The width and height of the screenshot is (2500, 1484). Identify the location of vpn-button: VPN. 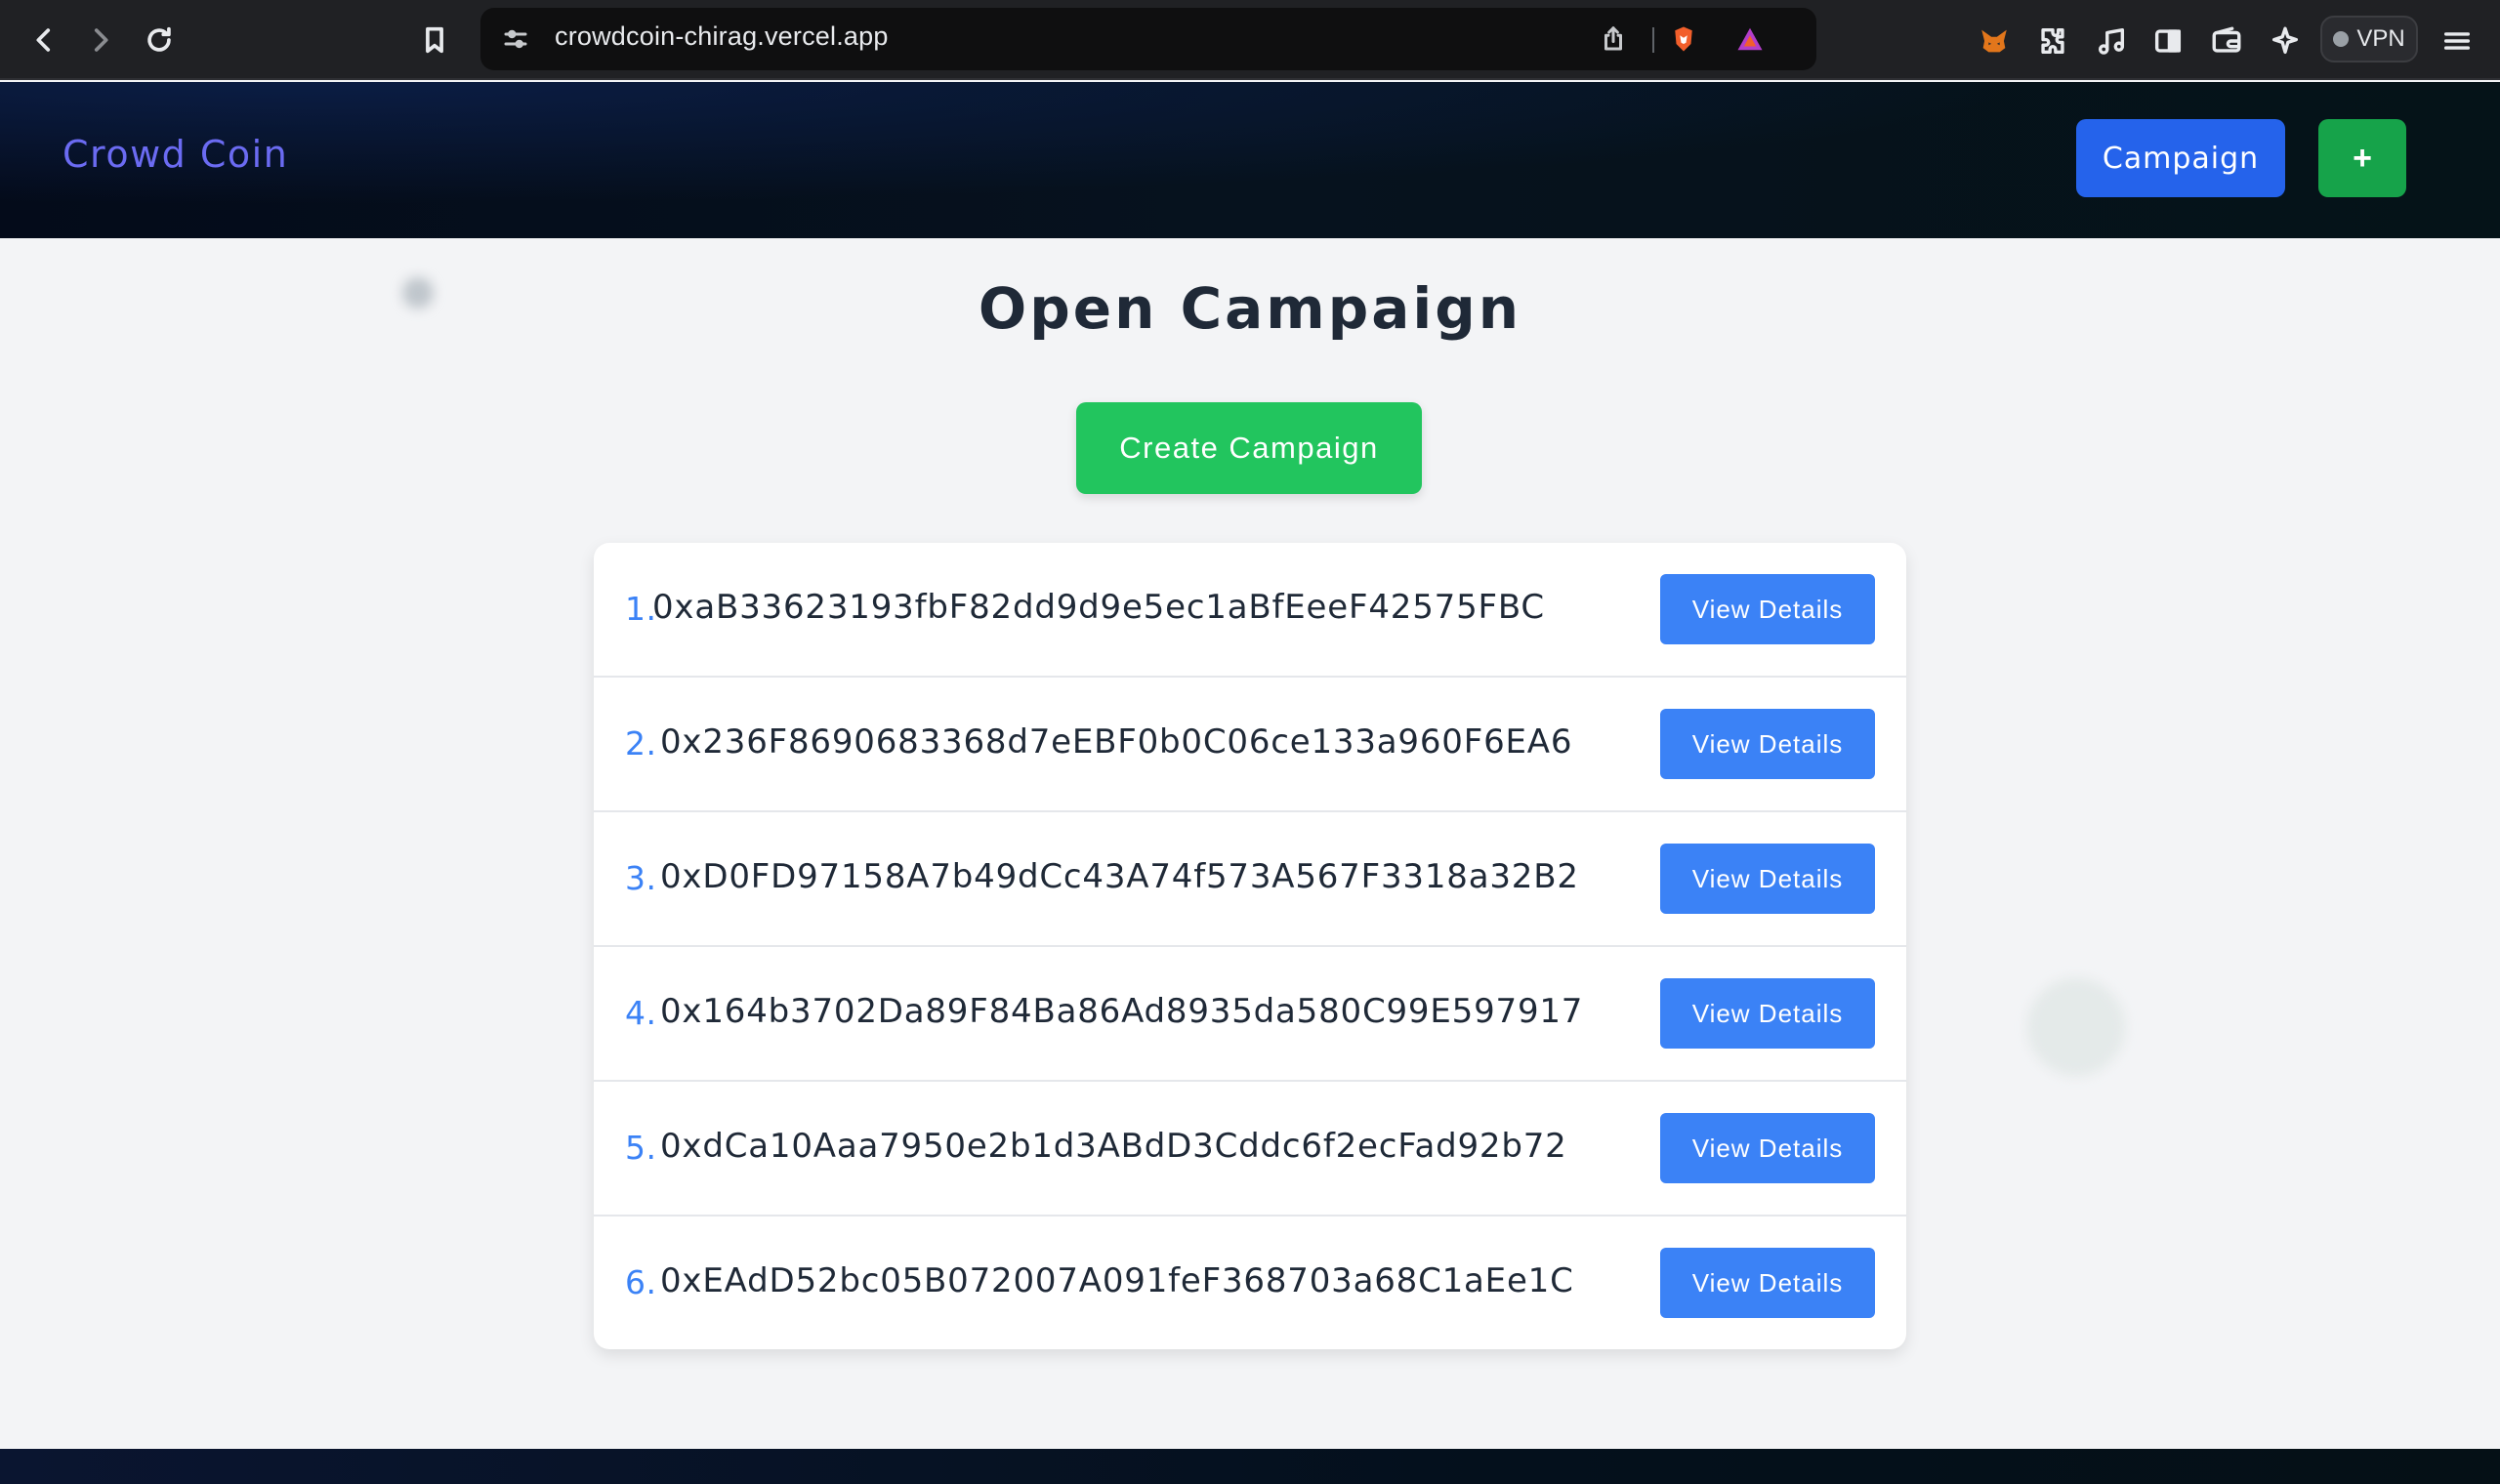
(2369, 39).